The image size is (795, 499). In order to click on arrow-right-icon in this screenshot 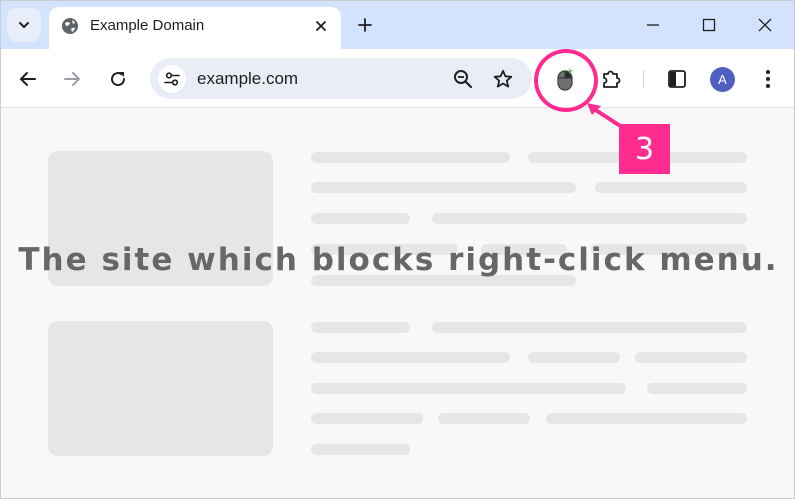, I will do `click(72, 79)`.